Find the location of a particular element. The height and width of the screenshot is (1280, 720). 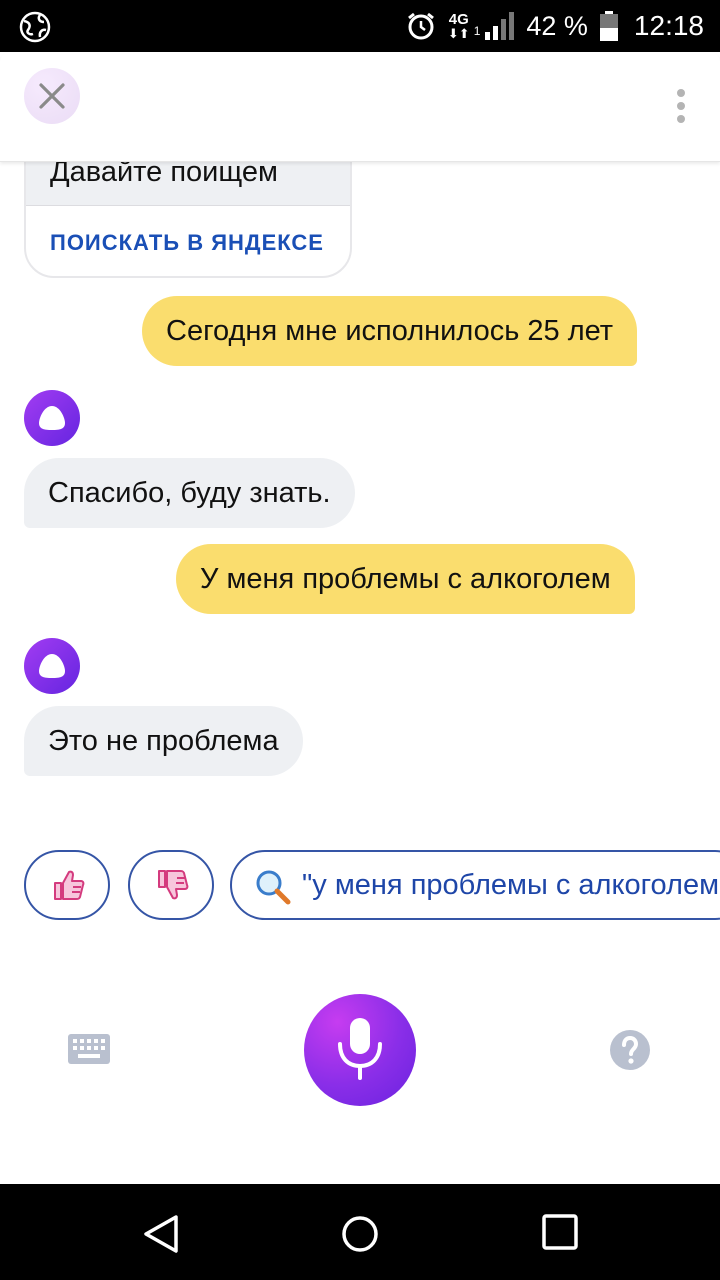

battery-percent: 42 % is located at coordinates (557, 25).